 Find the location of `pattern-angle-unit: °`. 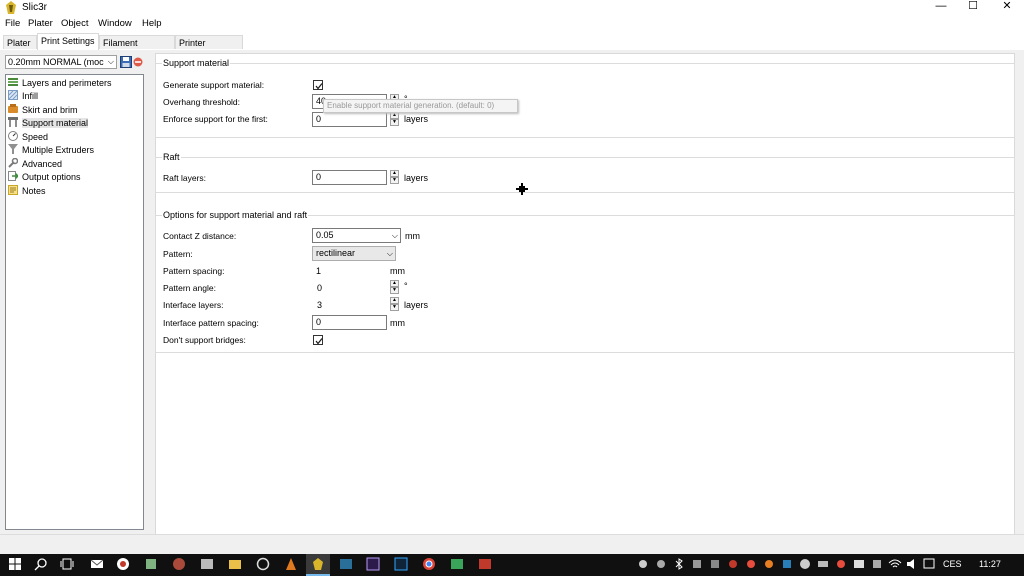

pattern-angle-unit: ° is located at coordinates (406, 286).